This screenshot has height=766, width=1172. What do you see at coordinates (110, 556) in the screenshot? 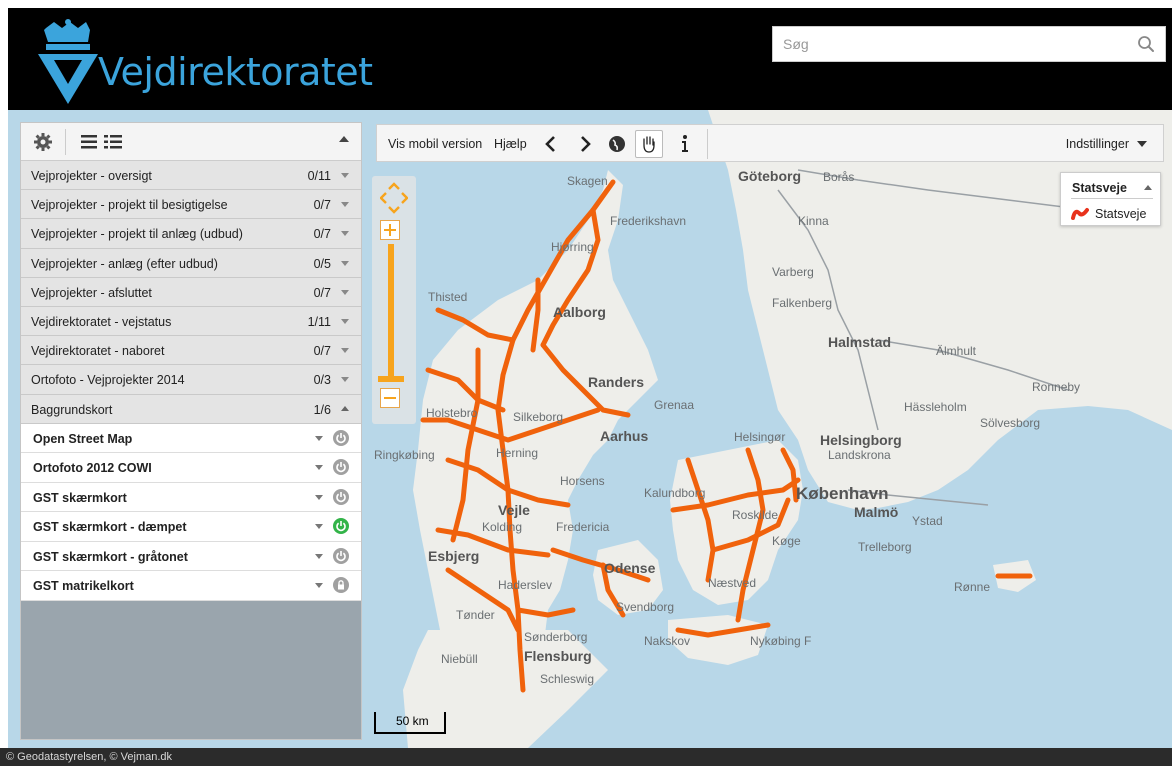
I see `base-layer-label: GST skærmkort - gråtonet` at bounding box center [110, 556].